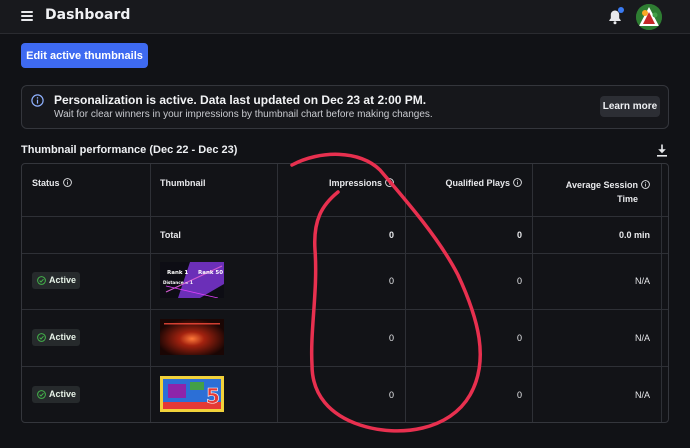  What do you see at coordinates (84, 55) in the screenshot?
I see `edit-active-thumbnails-button: Edit active thumbnails` at bounding box center [84, 55].